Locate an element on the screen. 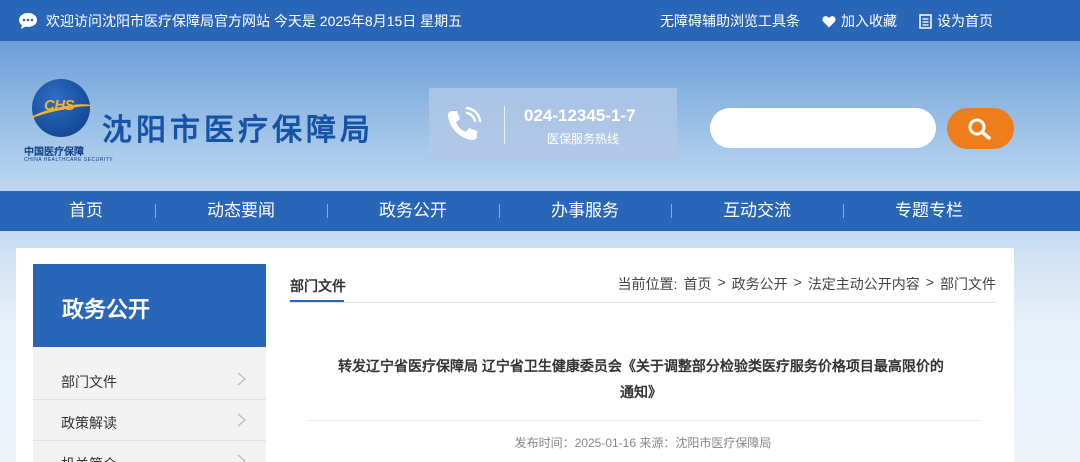  chat-icon is located at coordinates (28, 21).